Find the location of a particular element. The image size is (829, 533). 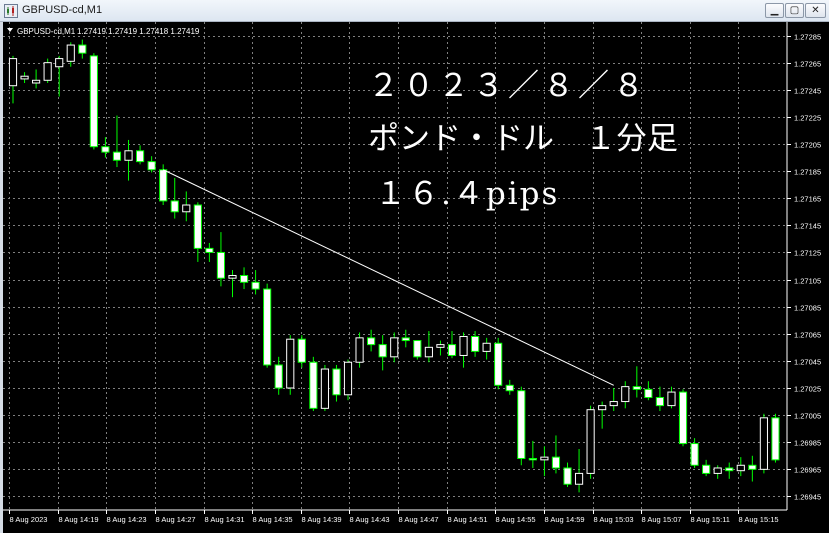

close-button: ✕ is located at coordinates (815, 10).